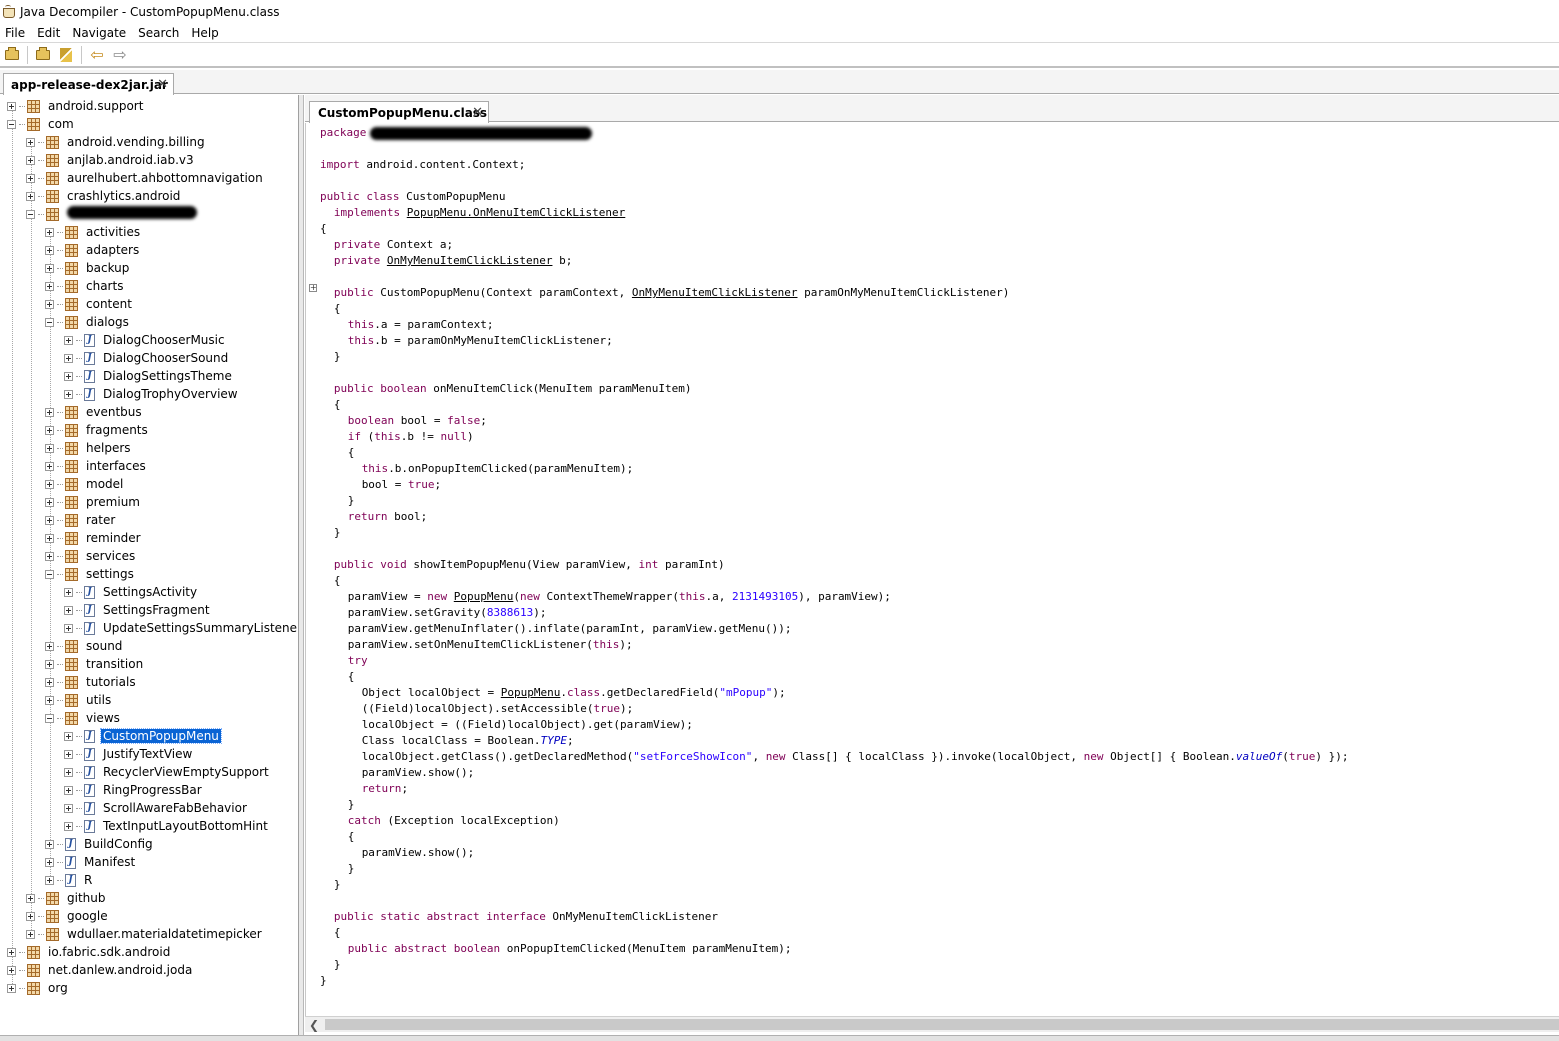 The image size is (1559, 1041). I want to click on open-file-button, so click(12, 55).